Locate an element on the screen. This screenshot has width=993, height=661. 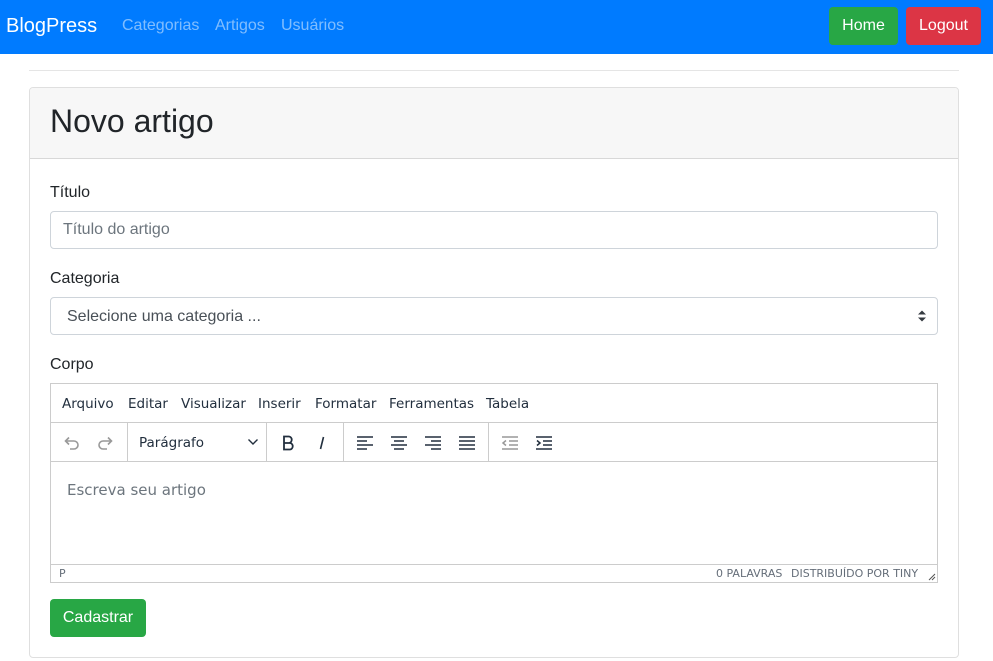
logout-button: Logout is located at coordinates (943, 26).